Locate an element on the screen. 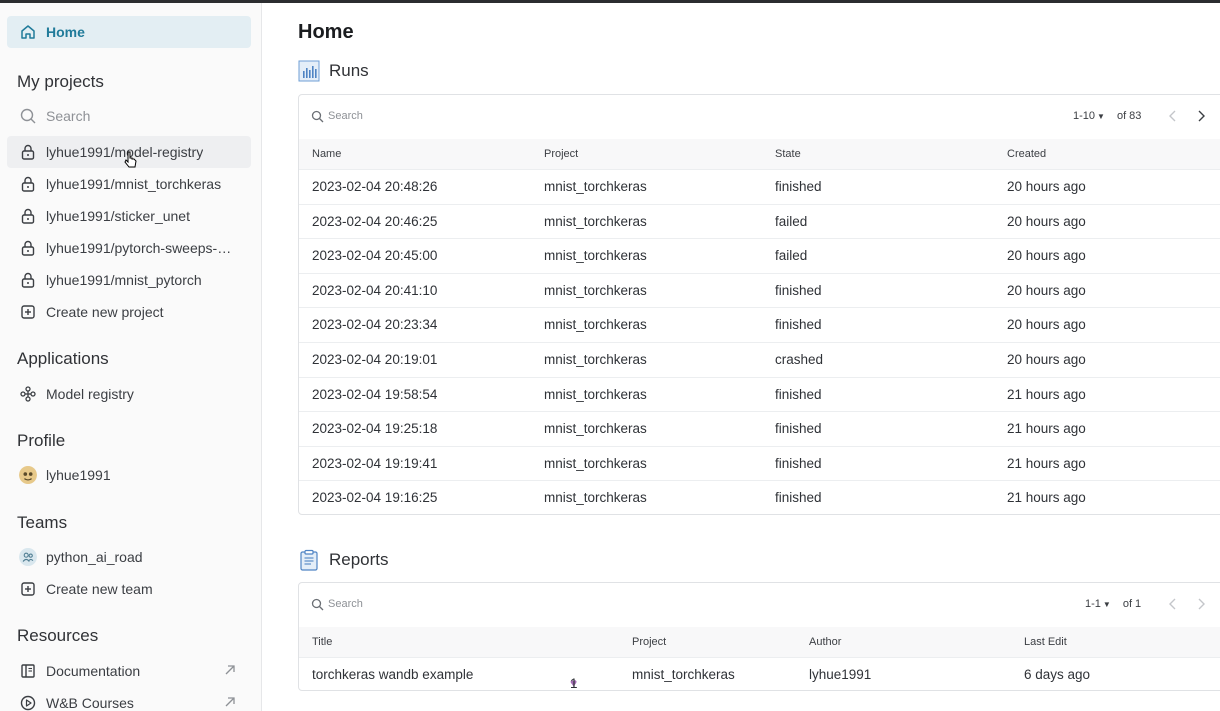 The image size is (1220, 711). runs-section-header: Runs is located at coordinates (333, 71).